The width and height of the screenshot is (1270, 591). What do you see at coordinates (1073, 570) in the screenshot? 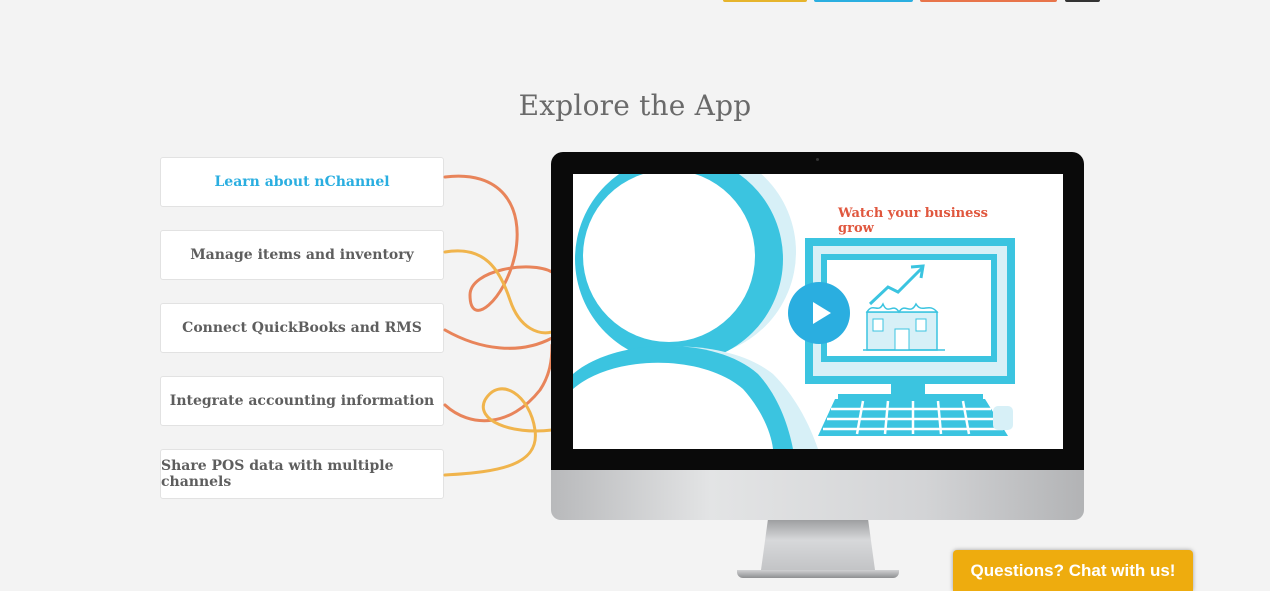
I see `chat-button: Questions? Chat with us!` at bounding box center [1073, 570].